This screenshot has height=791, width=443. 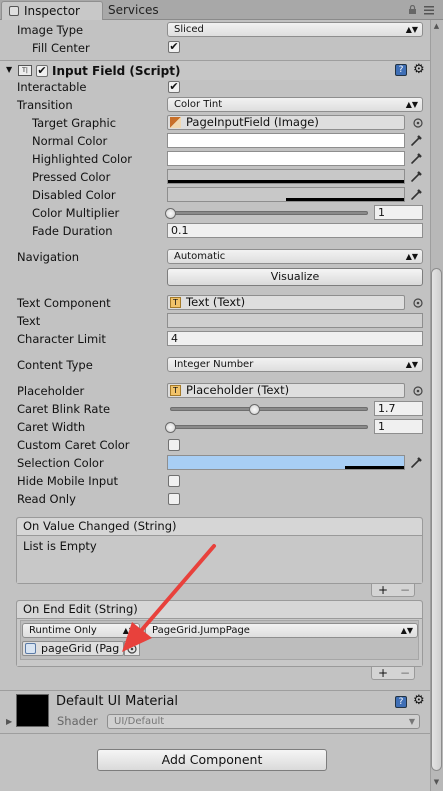 What do you see at coordinates (117, 701) in the screenshot?
I see `material-name: Default UI Material` at bounding box center [117, 701].